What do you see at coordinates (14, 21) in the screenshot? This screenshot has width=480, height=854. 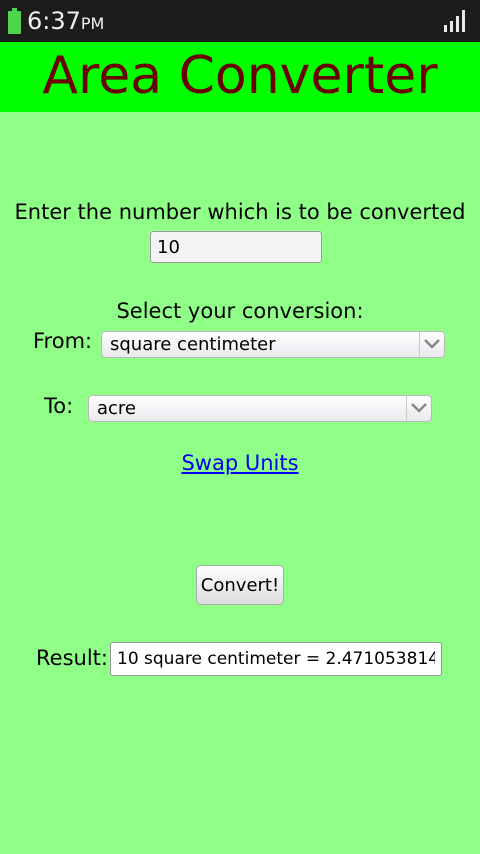 I see `battery-icon` at bounding box center [14, 21].